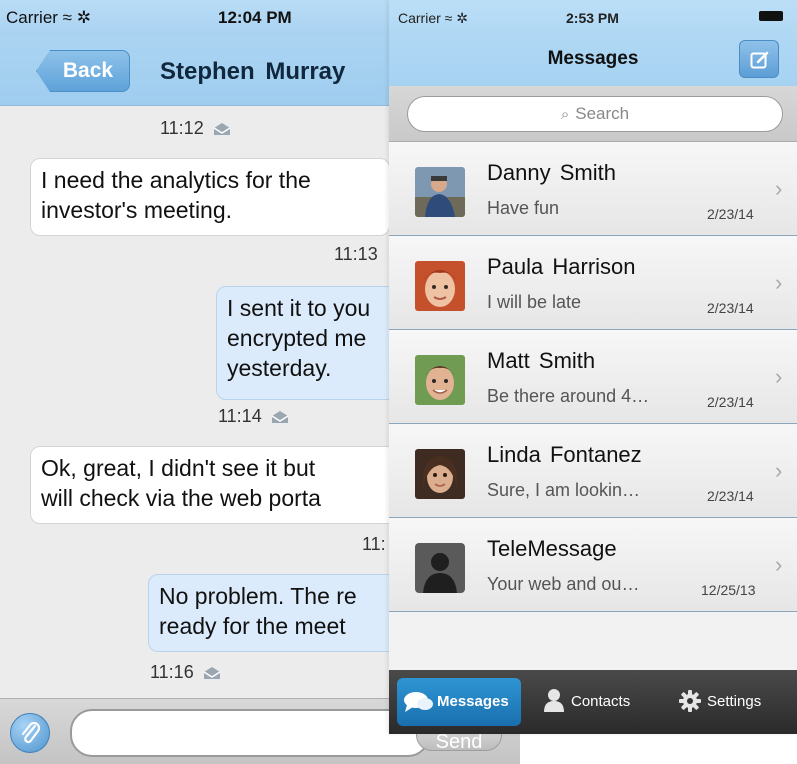  I want to click on message-timestamp: 11:16, so click(185, 672).